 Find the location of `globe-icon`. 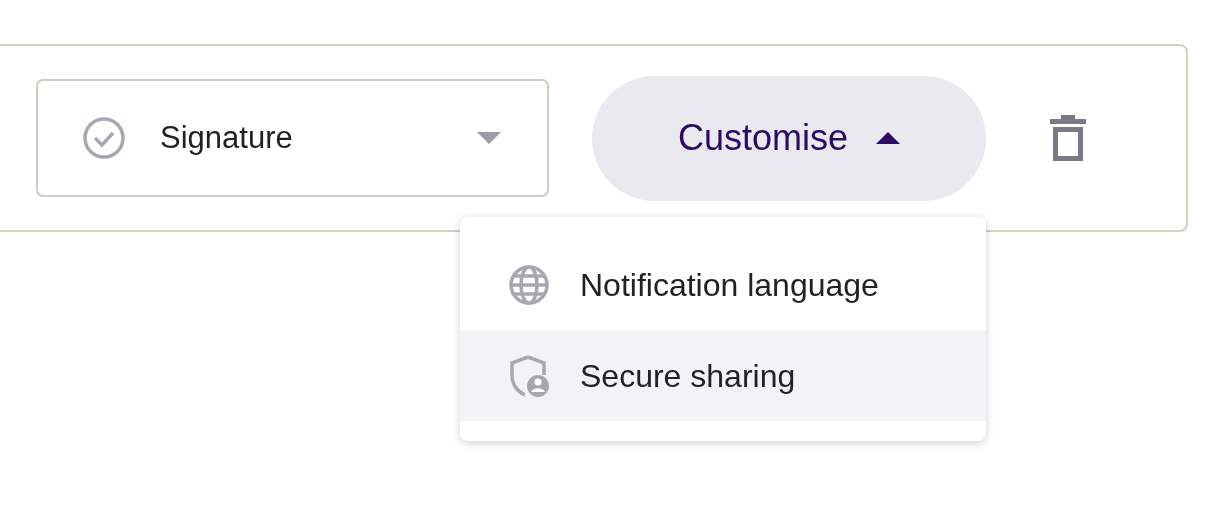

globe-icon is located at coordinates (529, 284).